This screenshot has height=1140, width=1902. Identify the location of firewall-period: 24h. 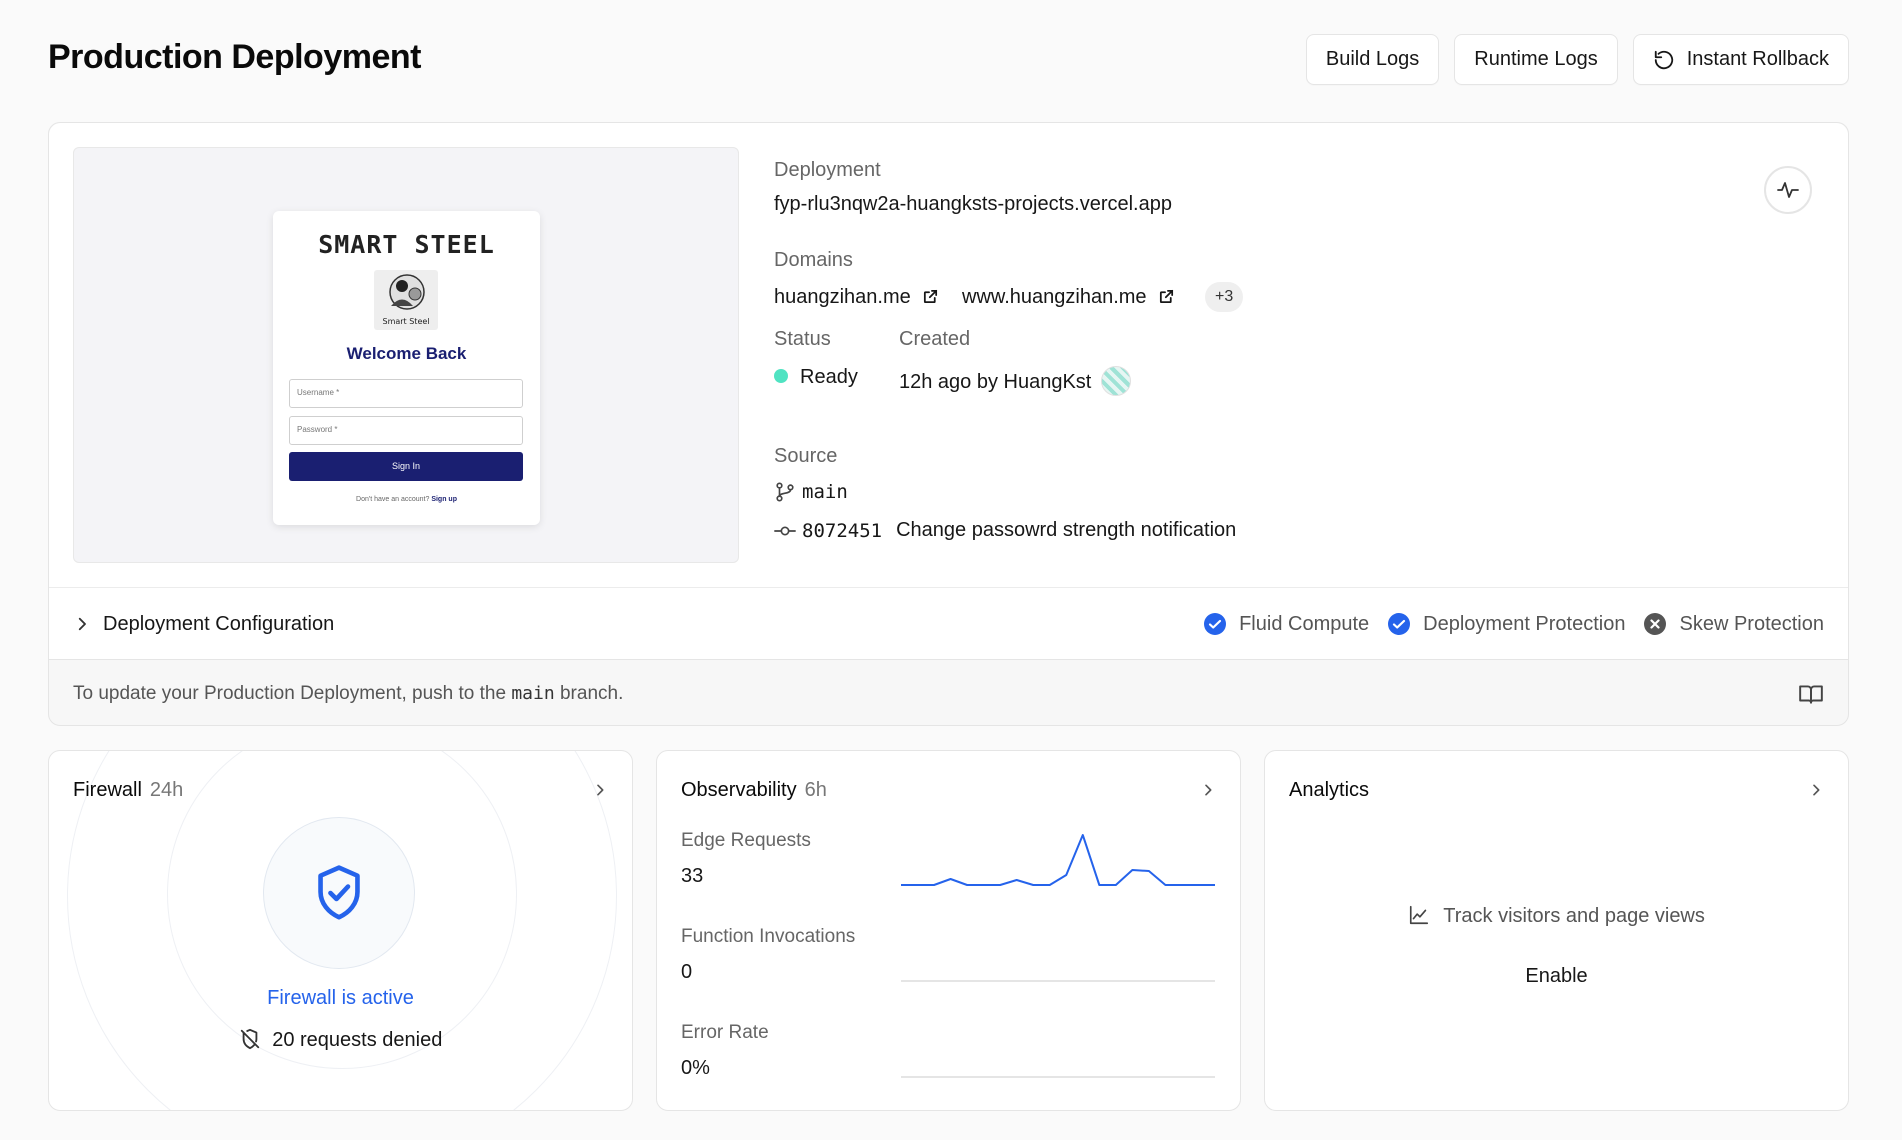
(166, 789).